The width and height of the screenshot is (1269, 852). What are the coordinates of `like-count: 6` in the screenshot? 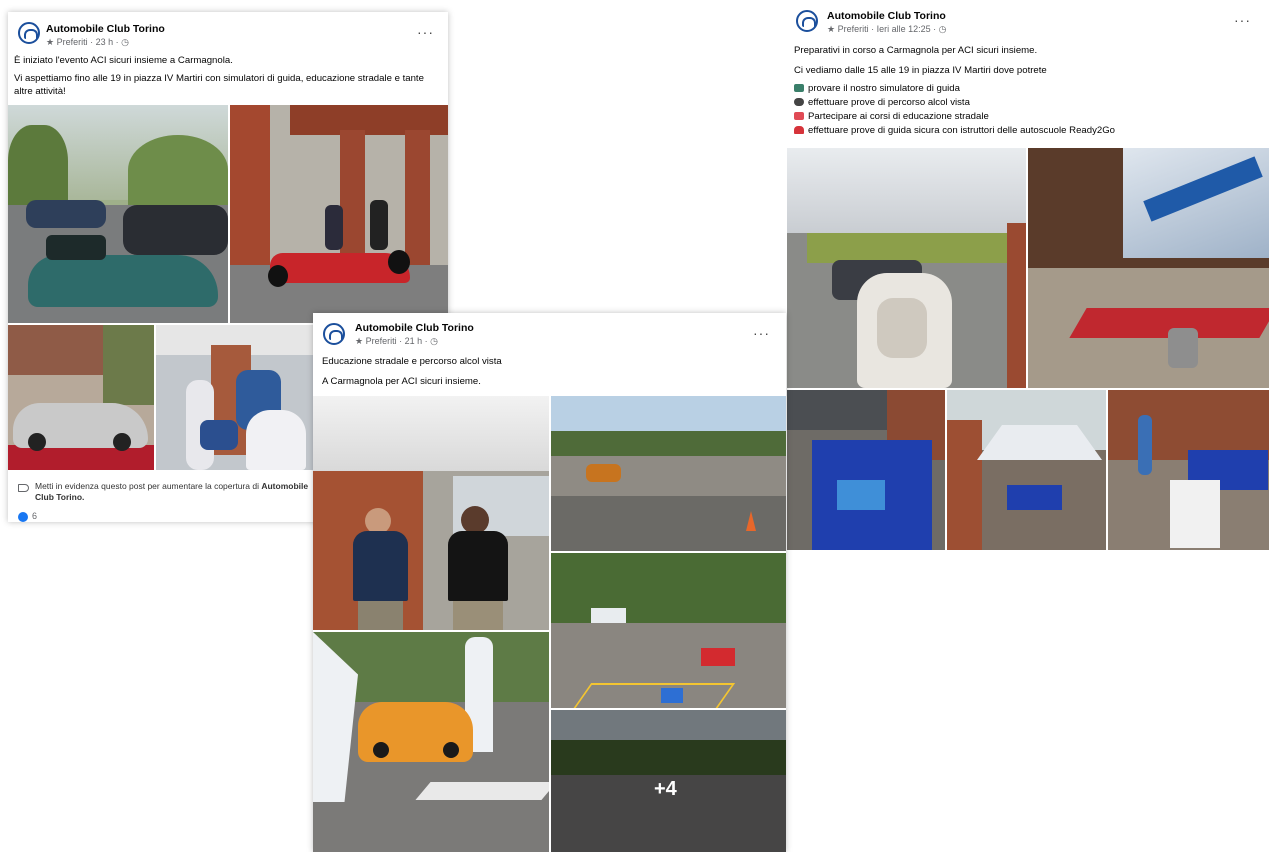 It's located at (34, 516).